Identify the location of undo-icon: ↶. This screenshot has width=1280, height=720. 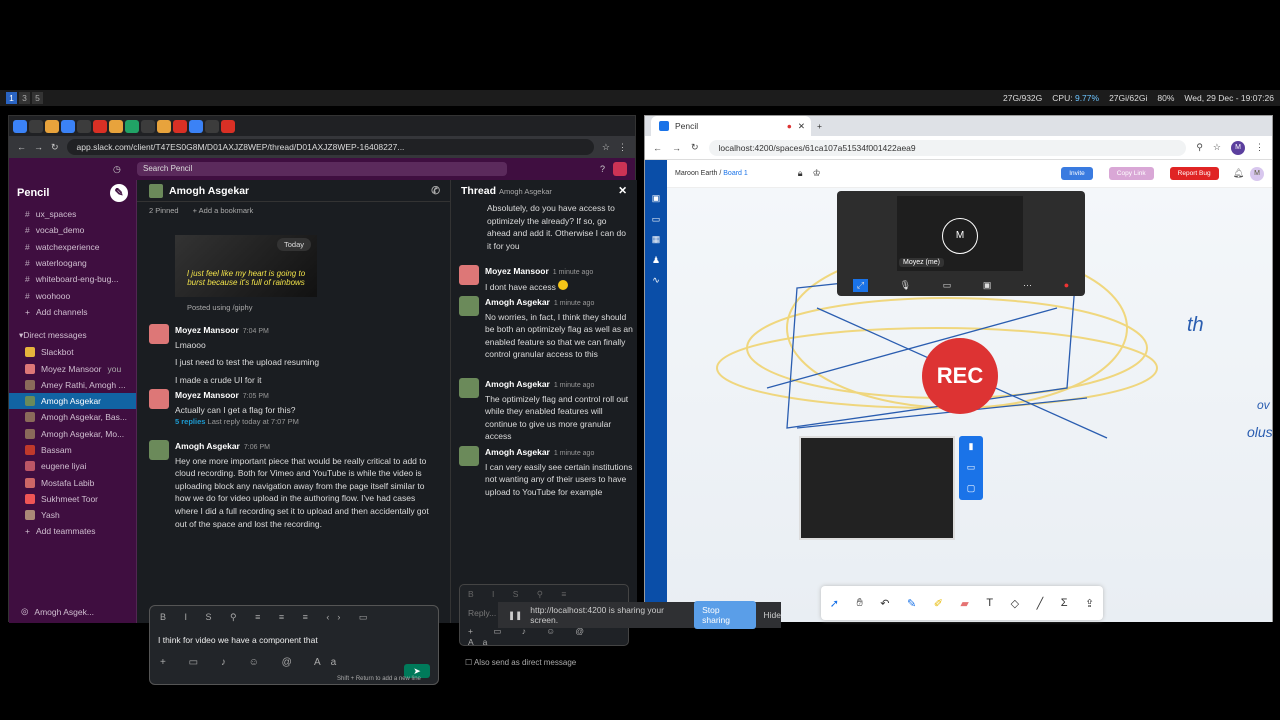
(884, 603).